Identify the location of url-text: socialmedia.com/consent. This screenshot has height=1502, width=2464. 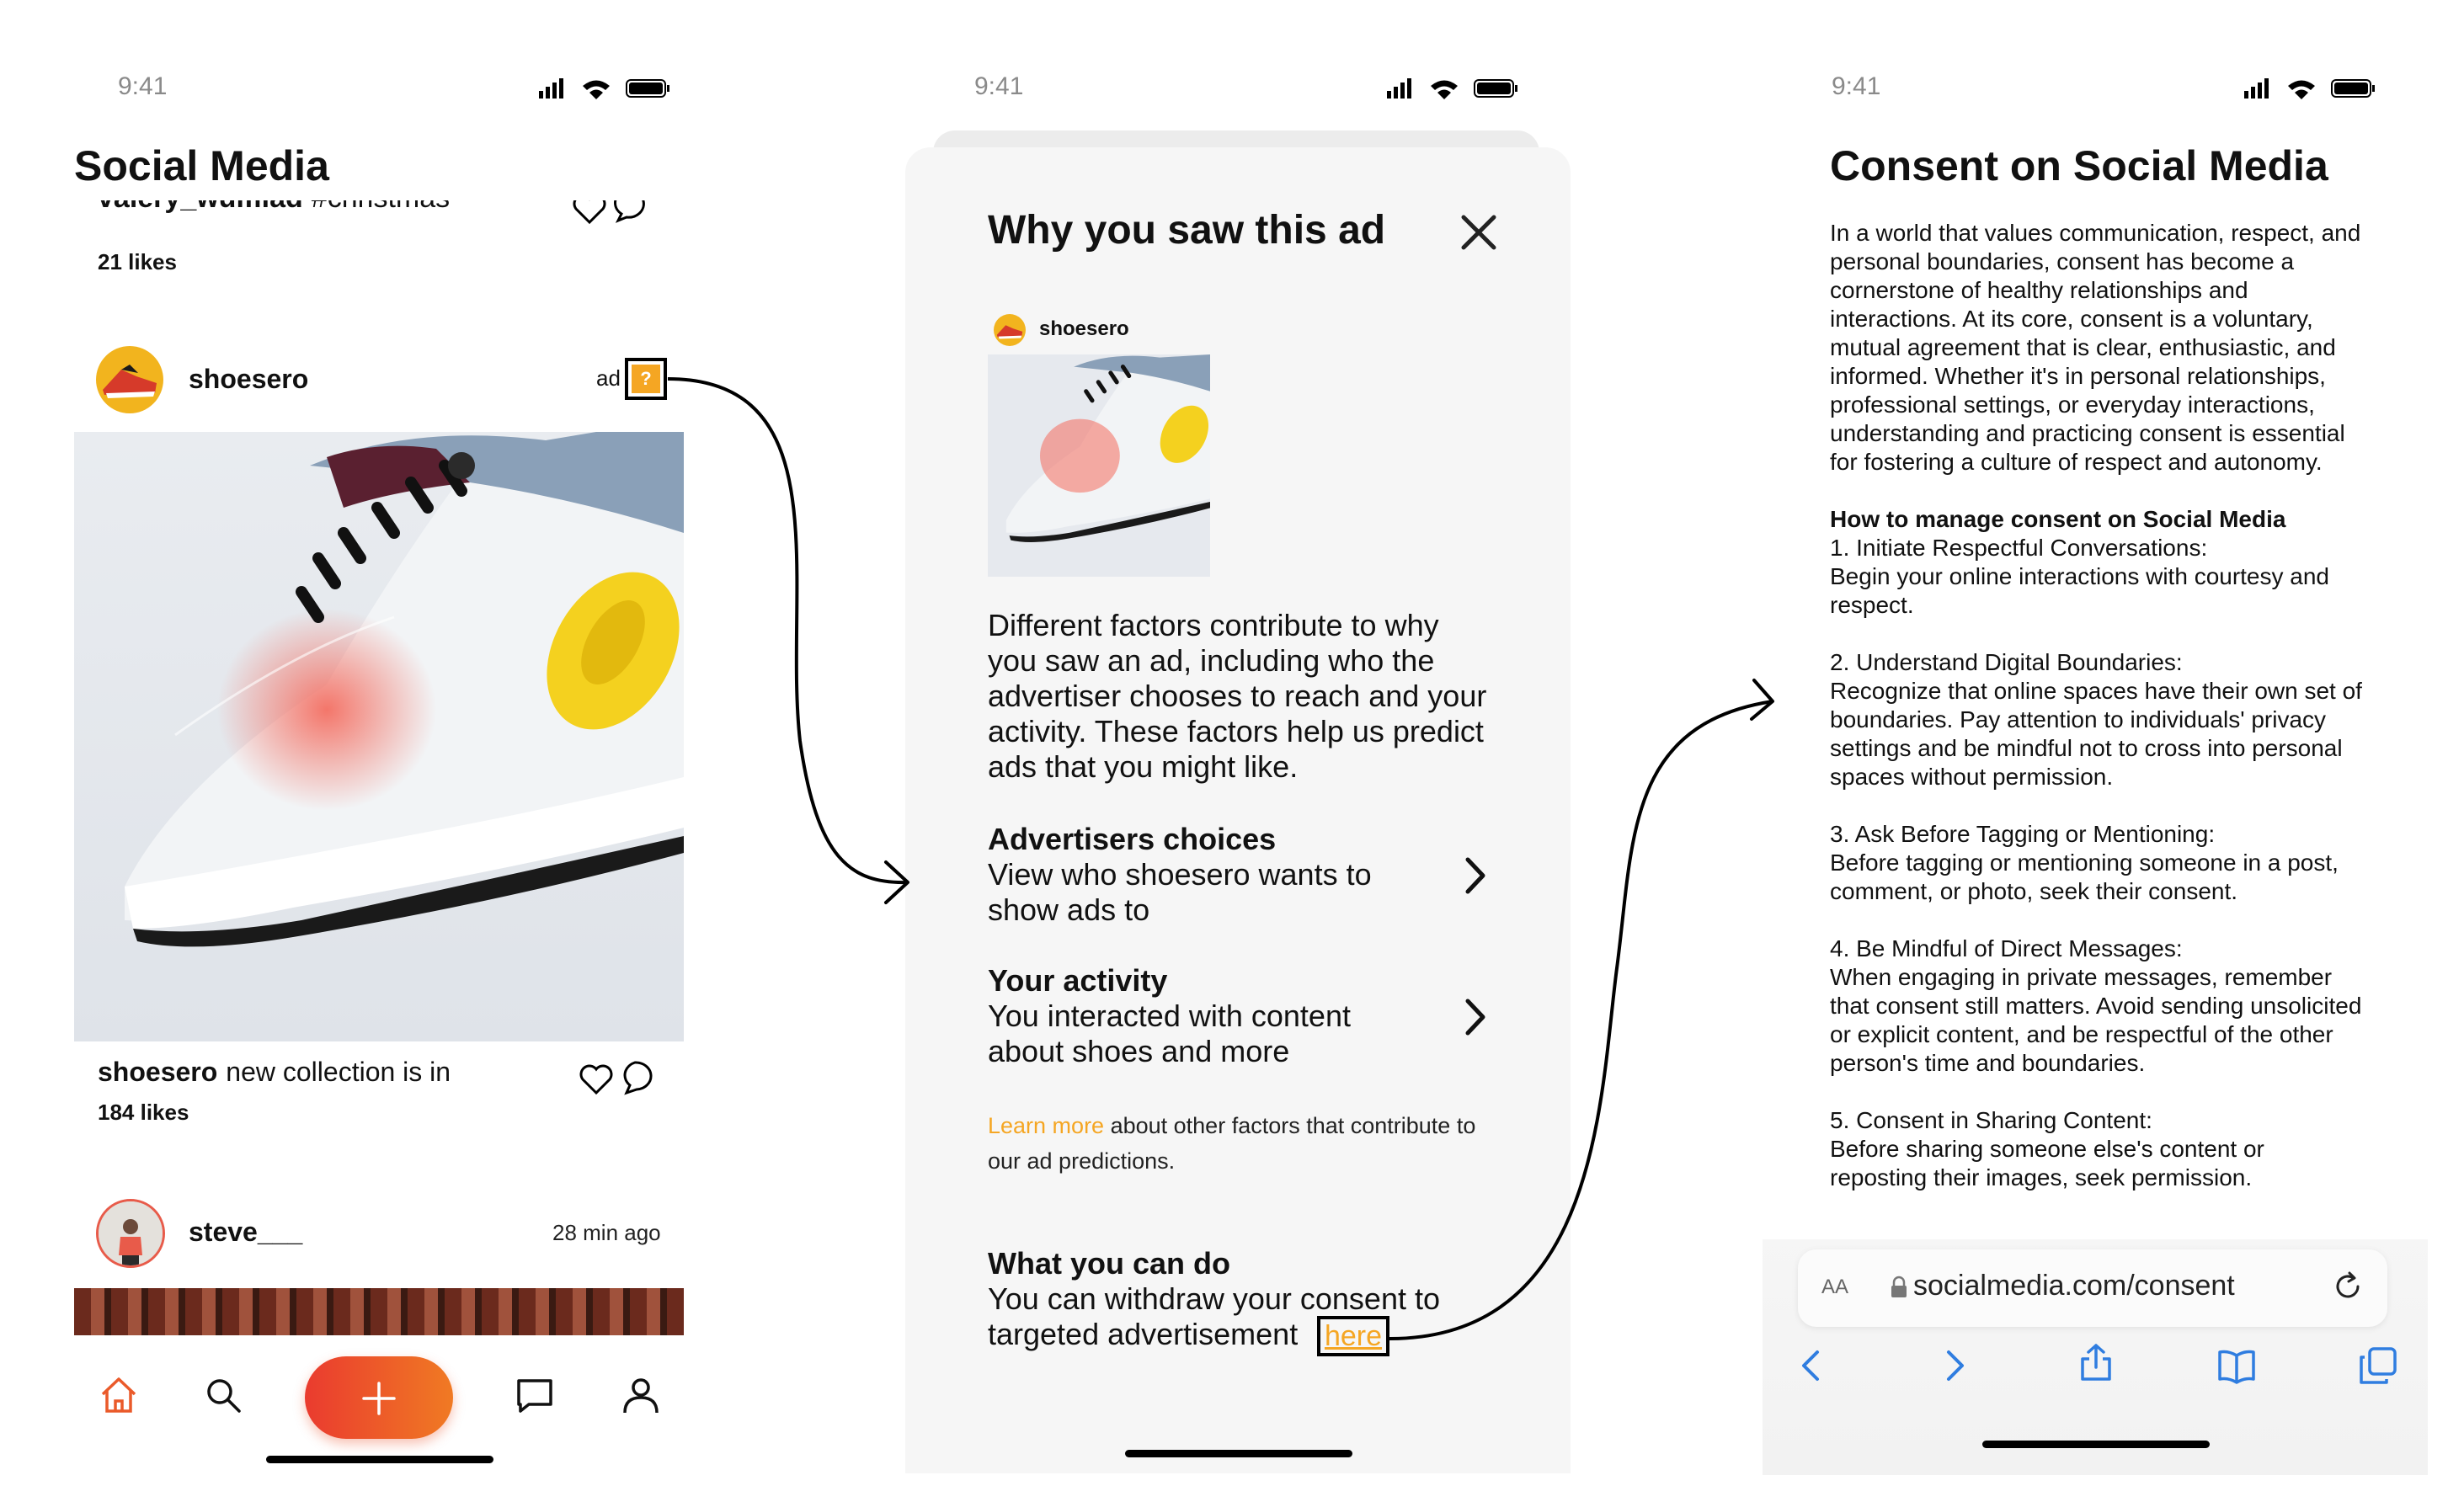
(2074, 1286).